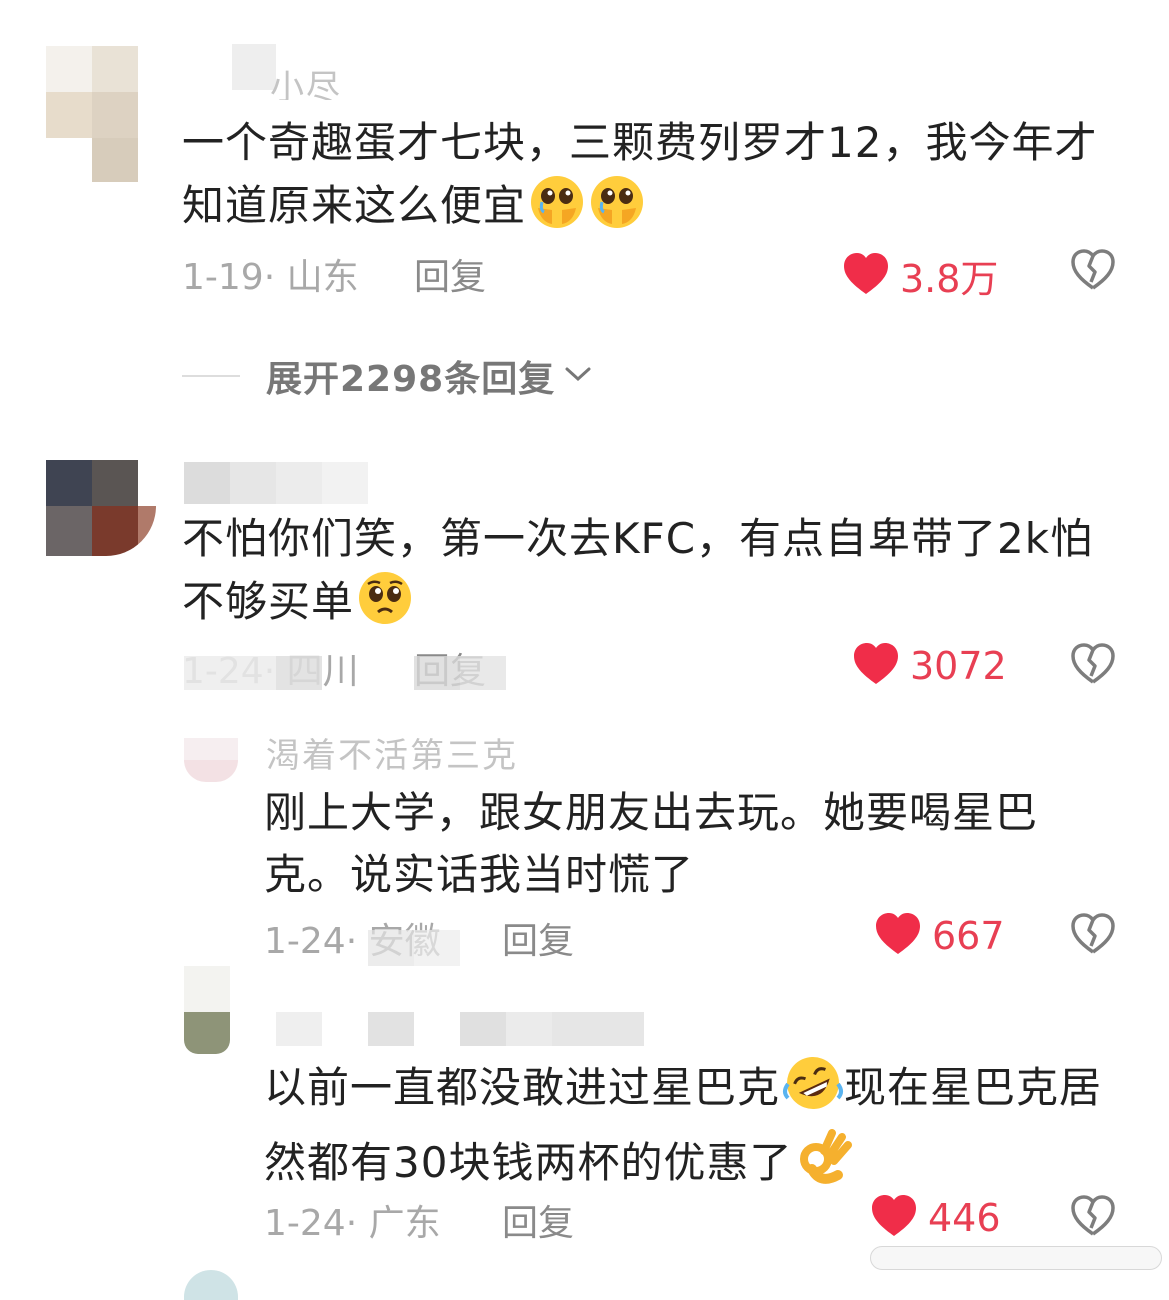 The image size is (1169, 1300). What do you see at coordinates (1016, 1258) in the screenshot?
I see `watermark` at bounding box center [1016, 1258].